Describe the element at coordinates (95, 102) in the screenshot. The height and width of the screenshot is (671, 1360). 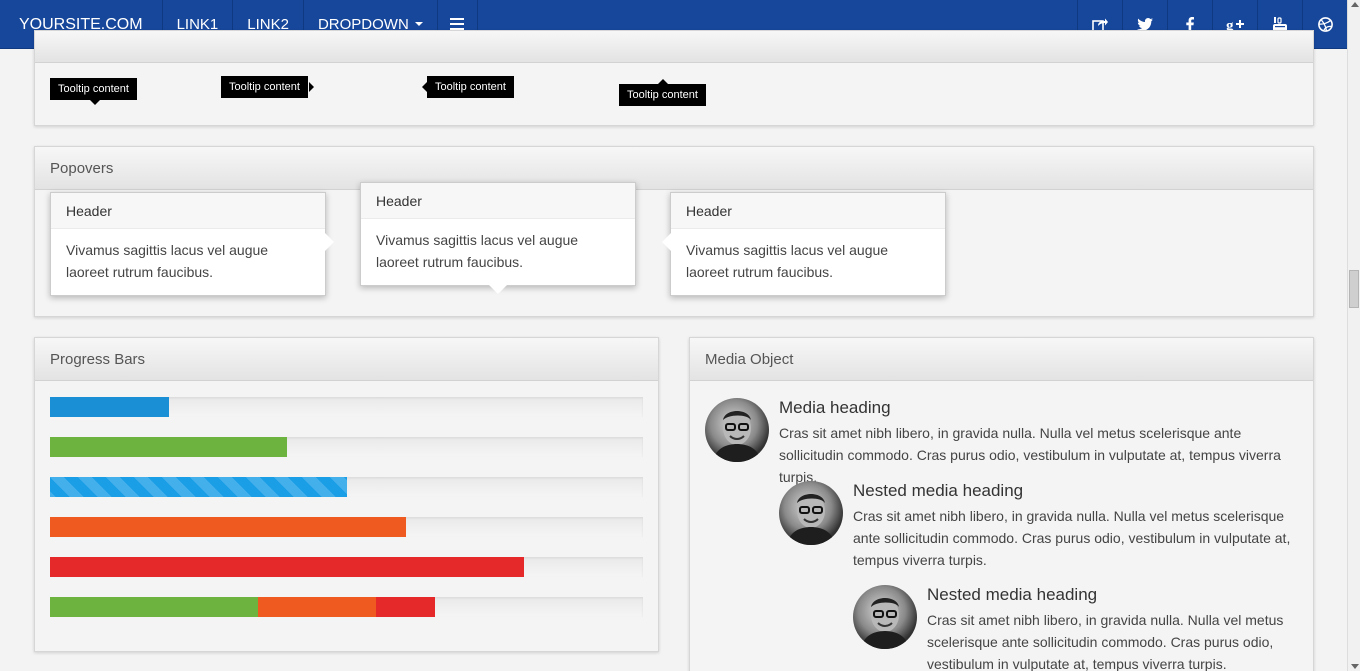
I see `tooltip-arrow-down` at that location.